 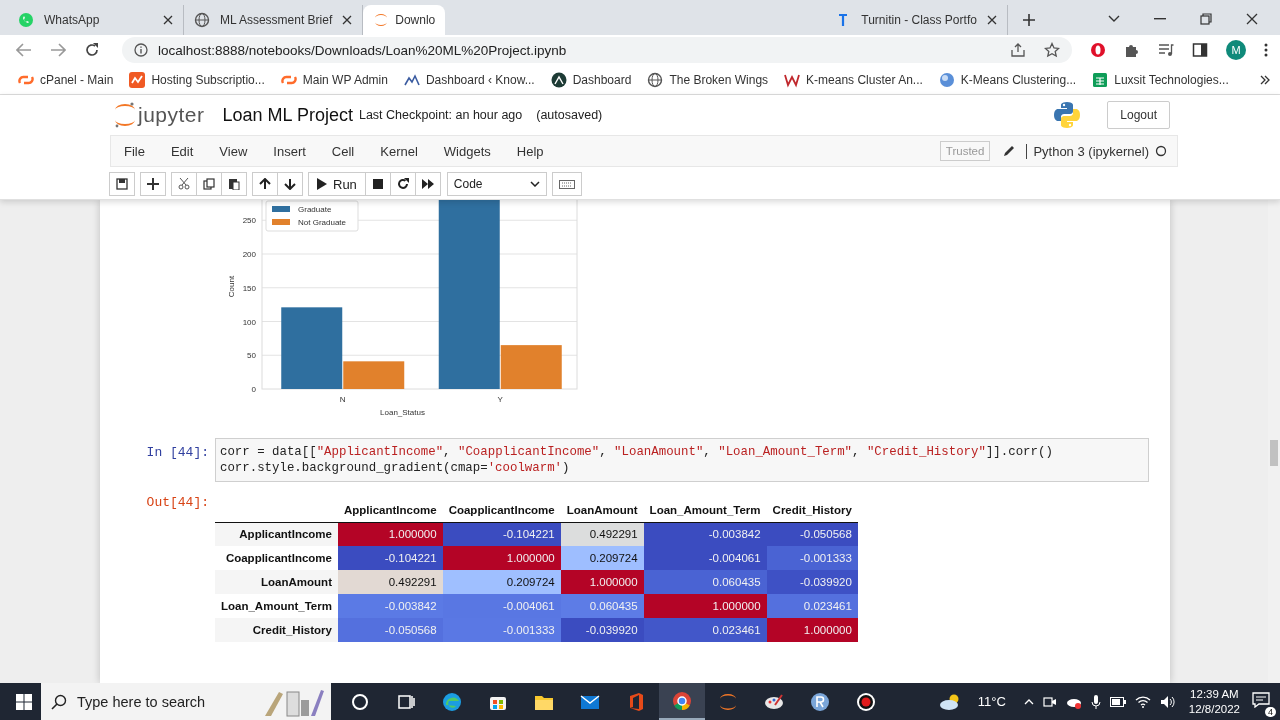 I want to click on pencil-icon, so click(x=1009, y=151).